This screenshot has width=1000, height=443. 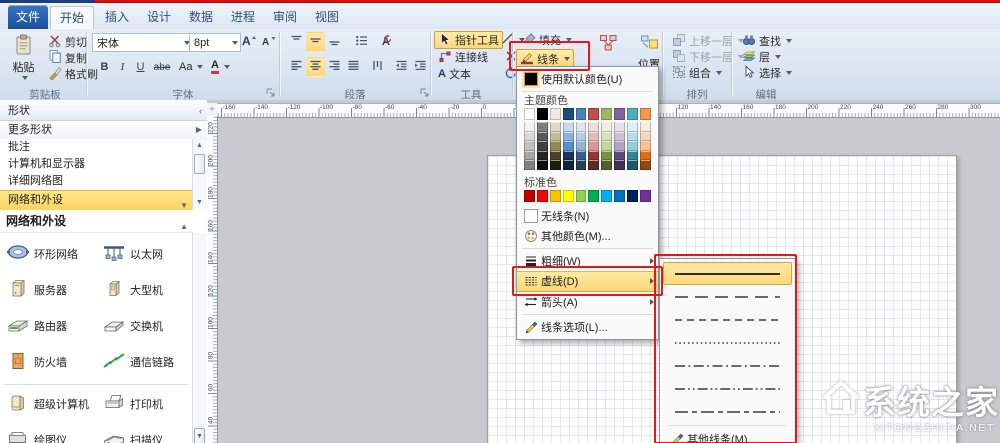 What do you see at coordinates (122, 67) in the screenshot?
I see `italic-button: I` at bounding box center [122, 67].